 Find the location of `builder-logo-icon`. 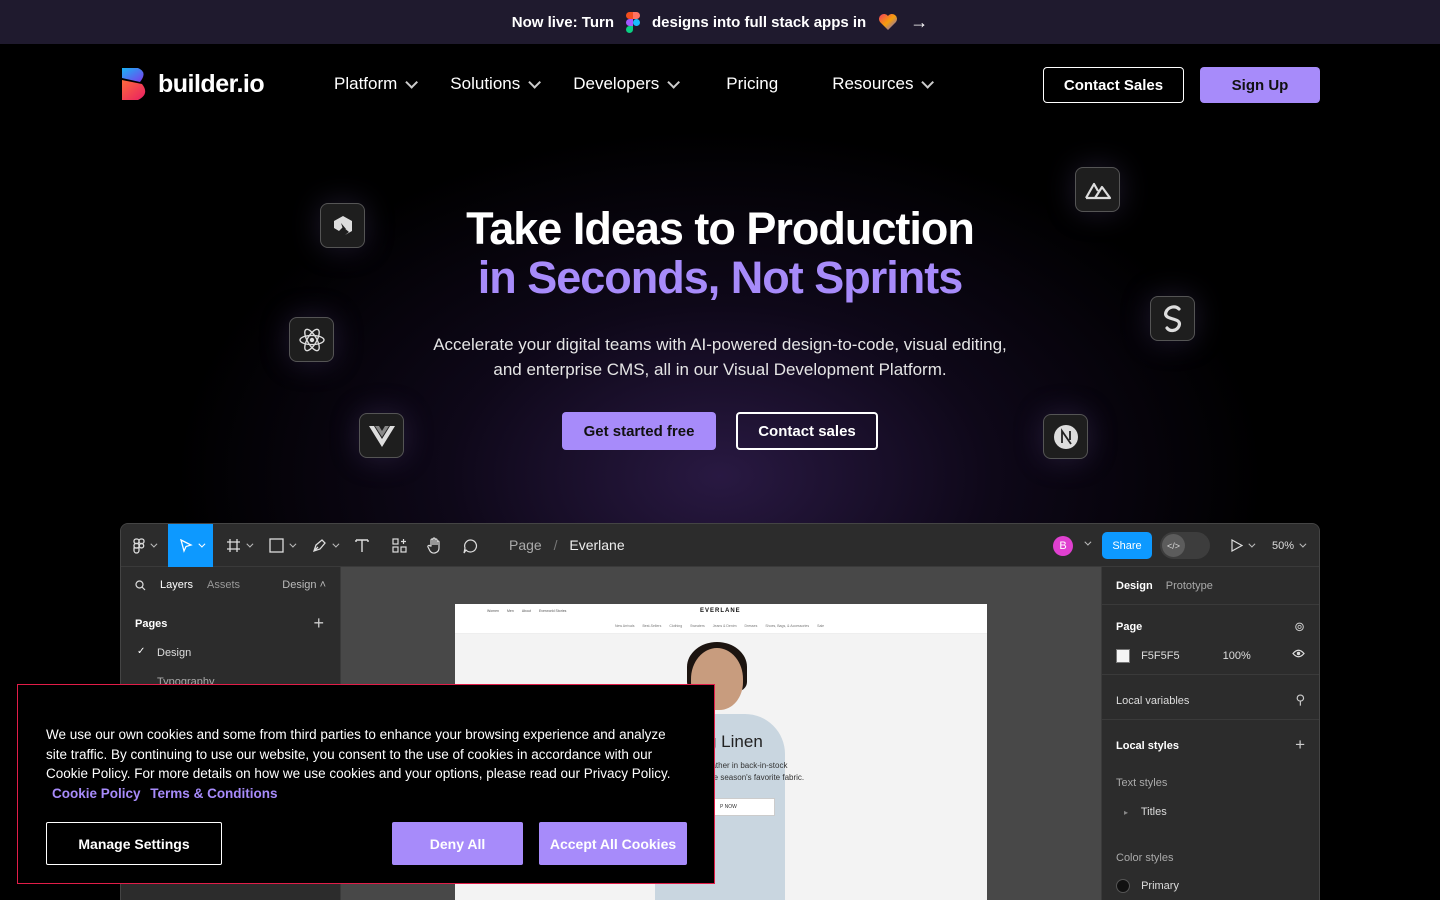

builder-logo-icon is located at coordinates (135, 84).